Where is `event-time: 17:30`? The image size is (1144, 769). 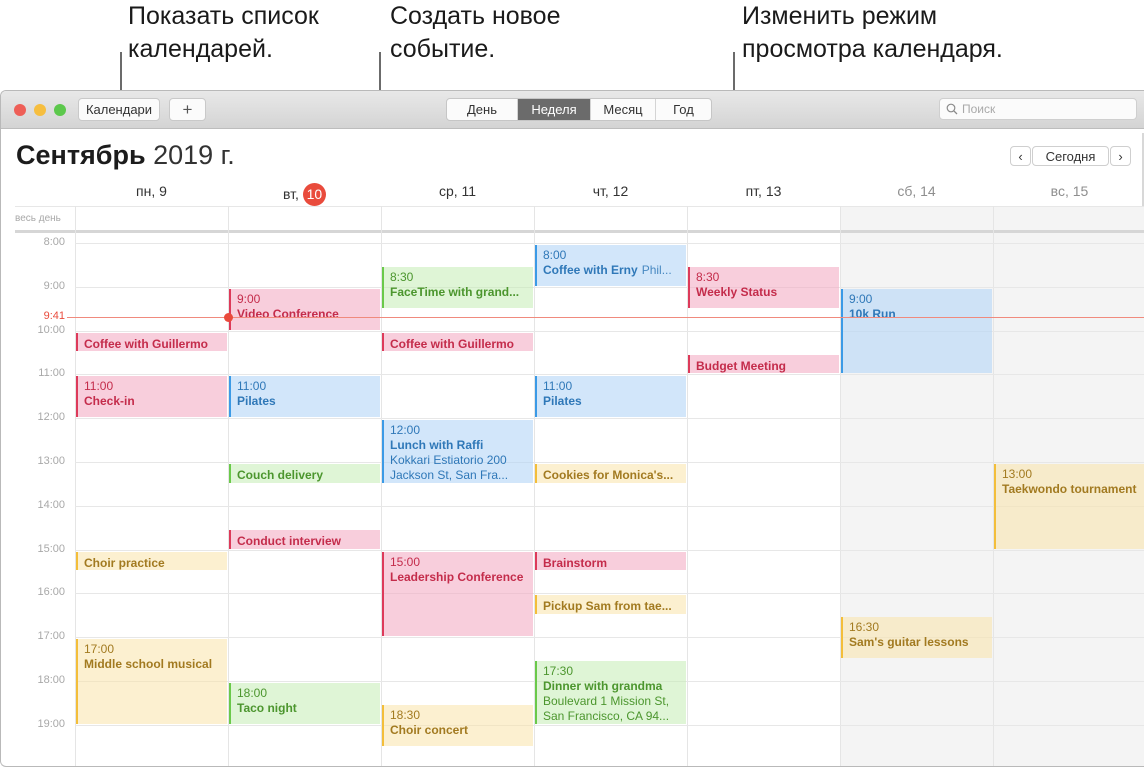
event-time: 17:30 is located at coordinates (558, 671).